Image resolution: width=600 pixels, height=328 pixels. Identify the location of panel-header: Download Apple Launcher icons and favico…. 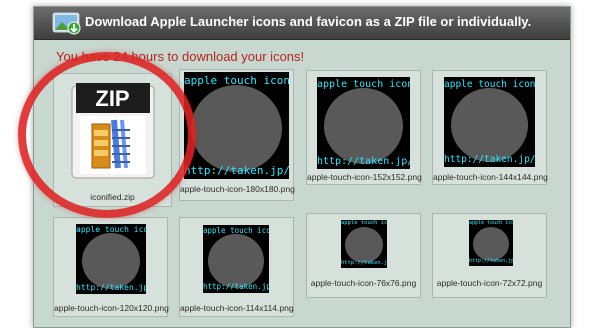
(302, 23).